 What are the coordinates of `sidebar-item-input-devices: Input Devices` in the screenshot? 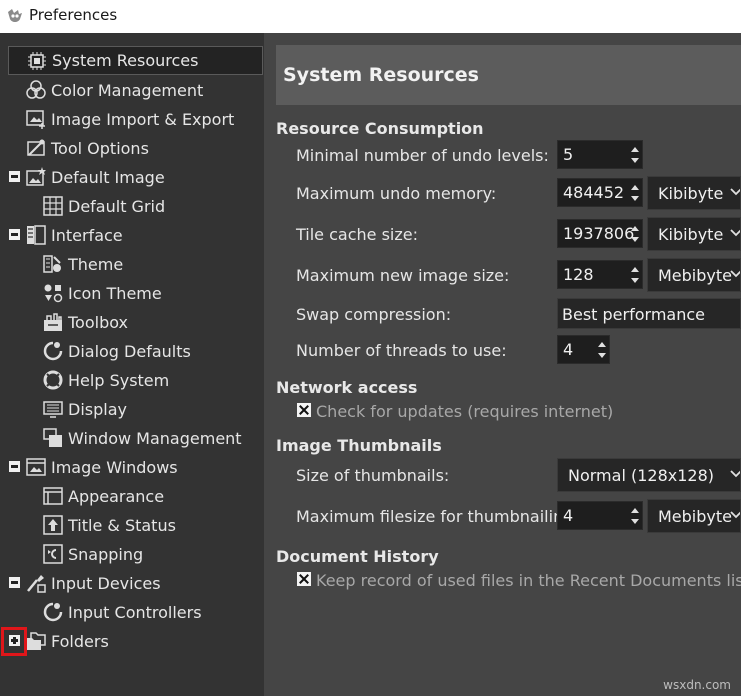 It's located at (93, 583).